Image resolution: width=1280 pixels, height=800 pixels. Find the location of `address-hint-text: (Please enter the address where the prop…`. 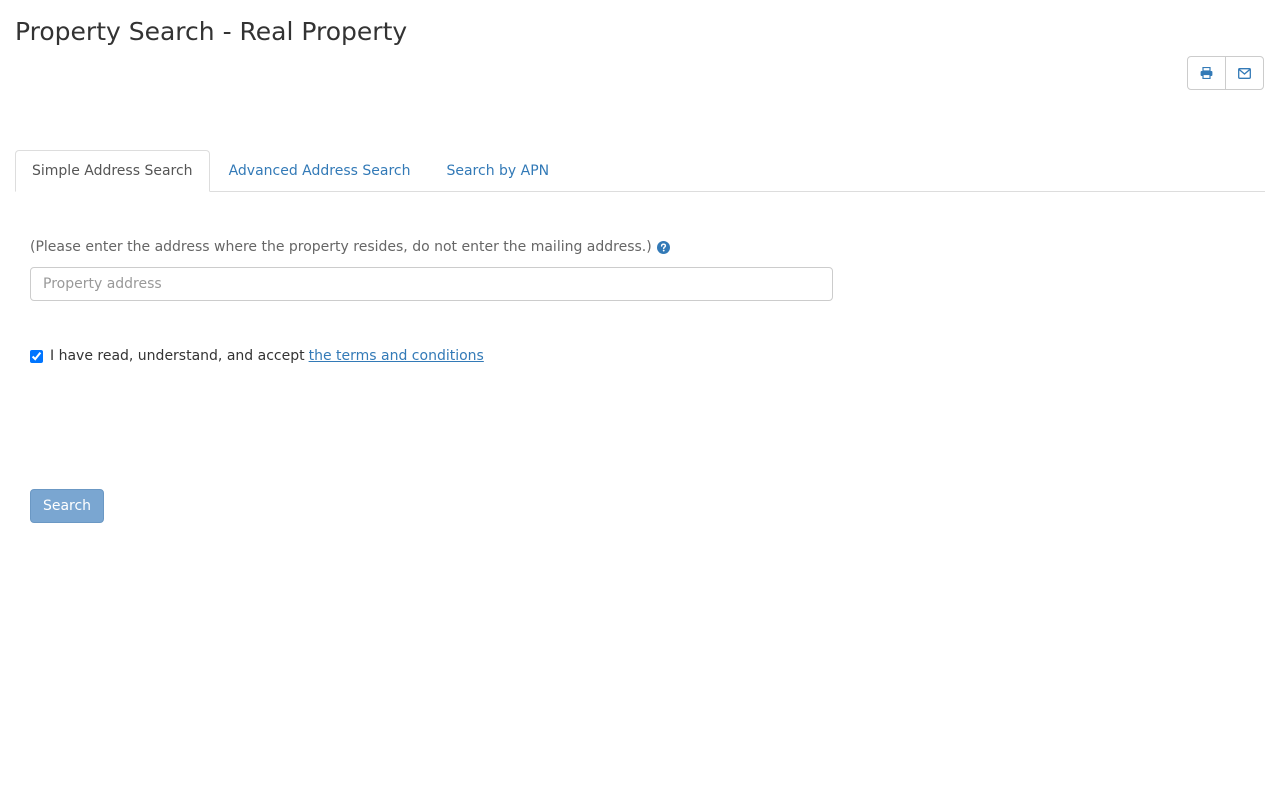

address-hint-text: (Please enter the address where the prop… is located at coordinates (341, 247).